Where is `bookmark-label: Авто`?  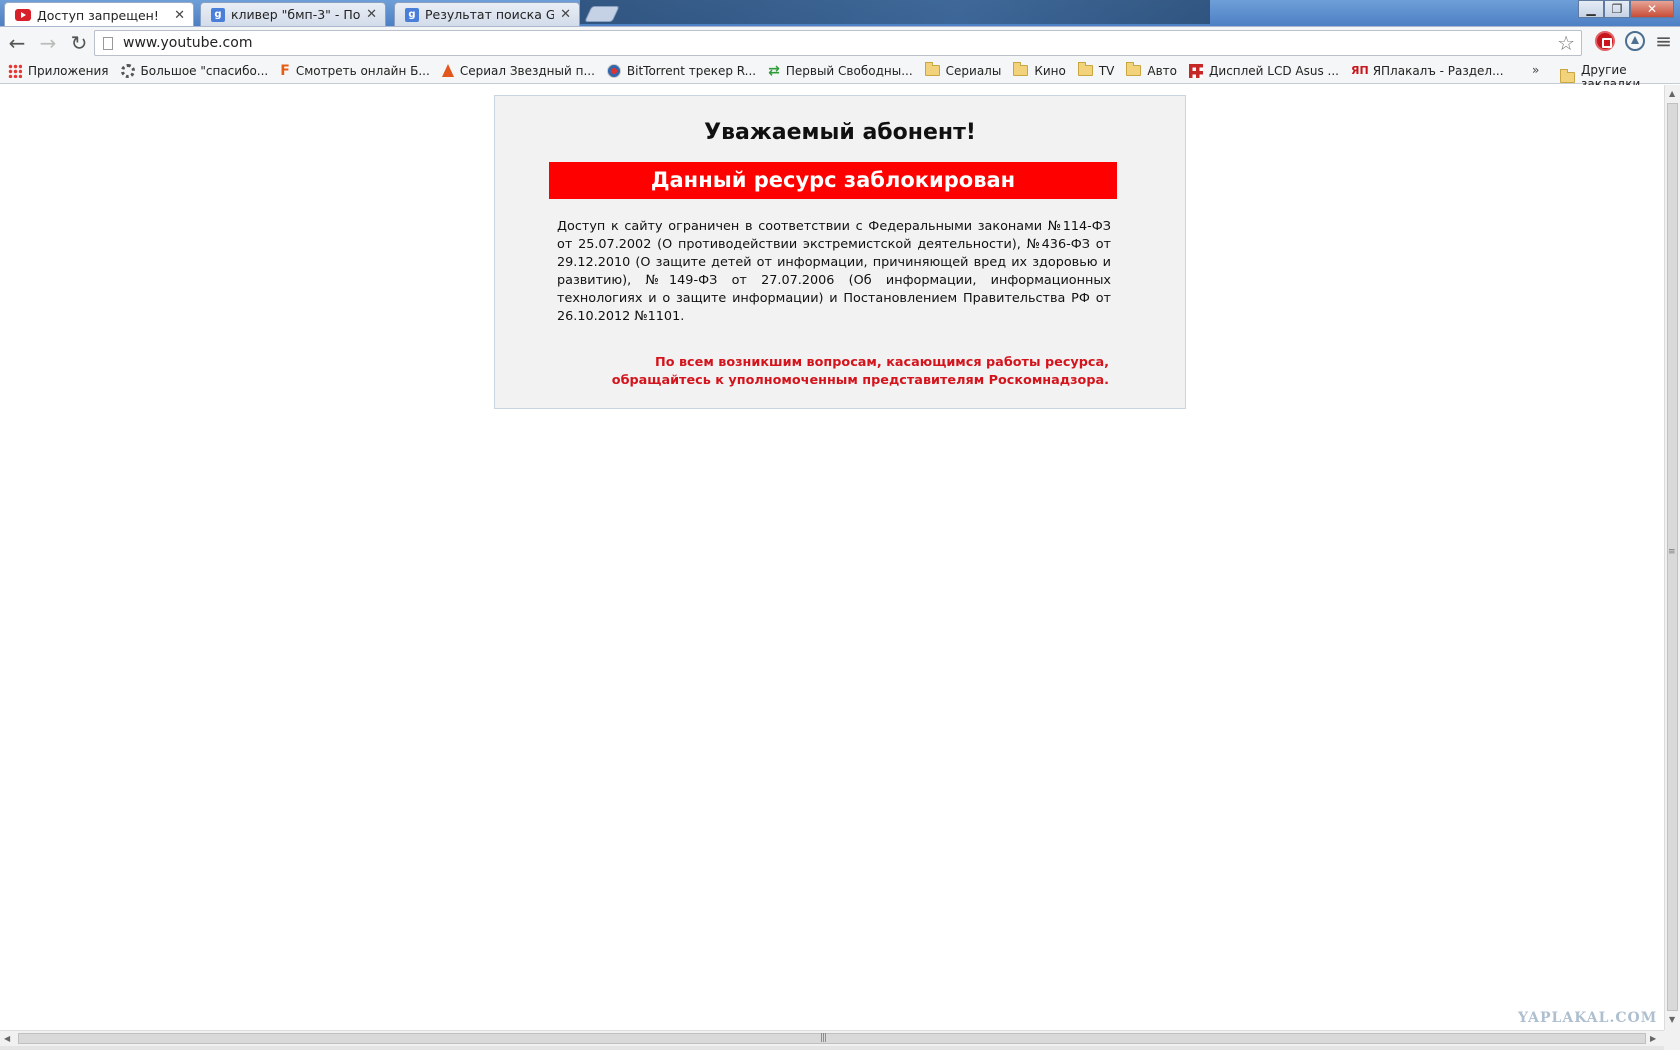
bookmark-label: Авто is located at coordinates (1162, 70).